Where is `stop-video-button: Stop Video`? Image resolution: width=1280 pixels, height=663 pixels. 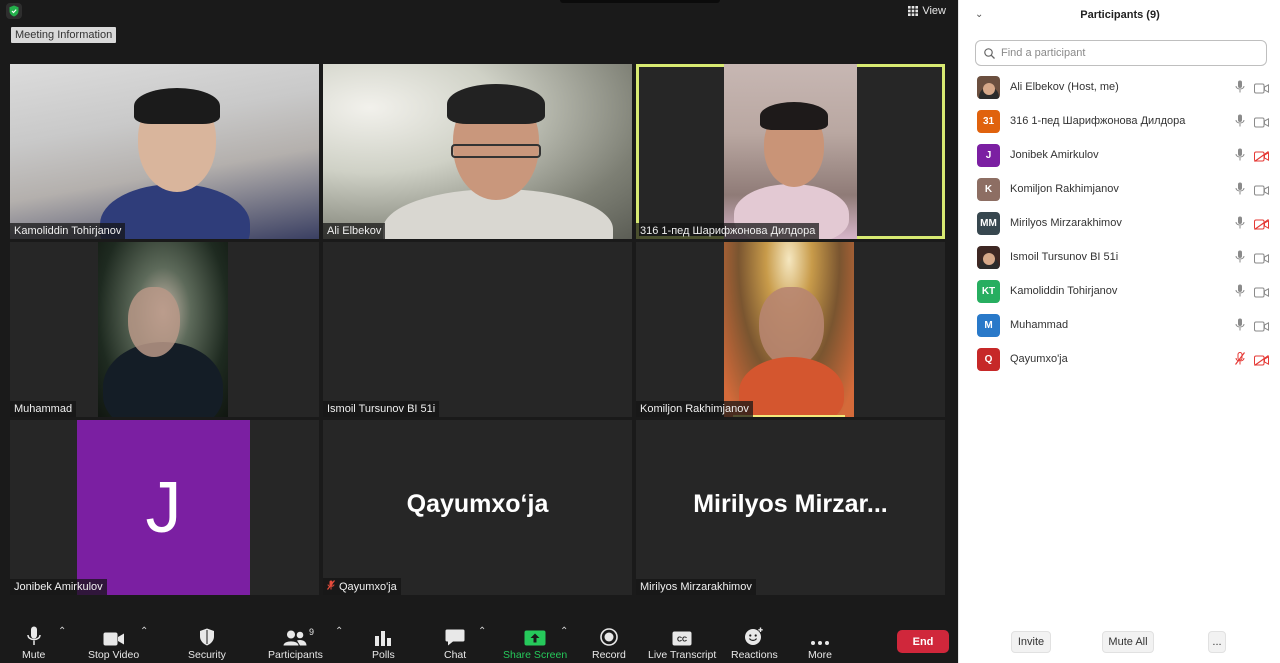 stop-video-button: Stop Video is located at coordinates (113, 641).